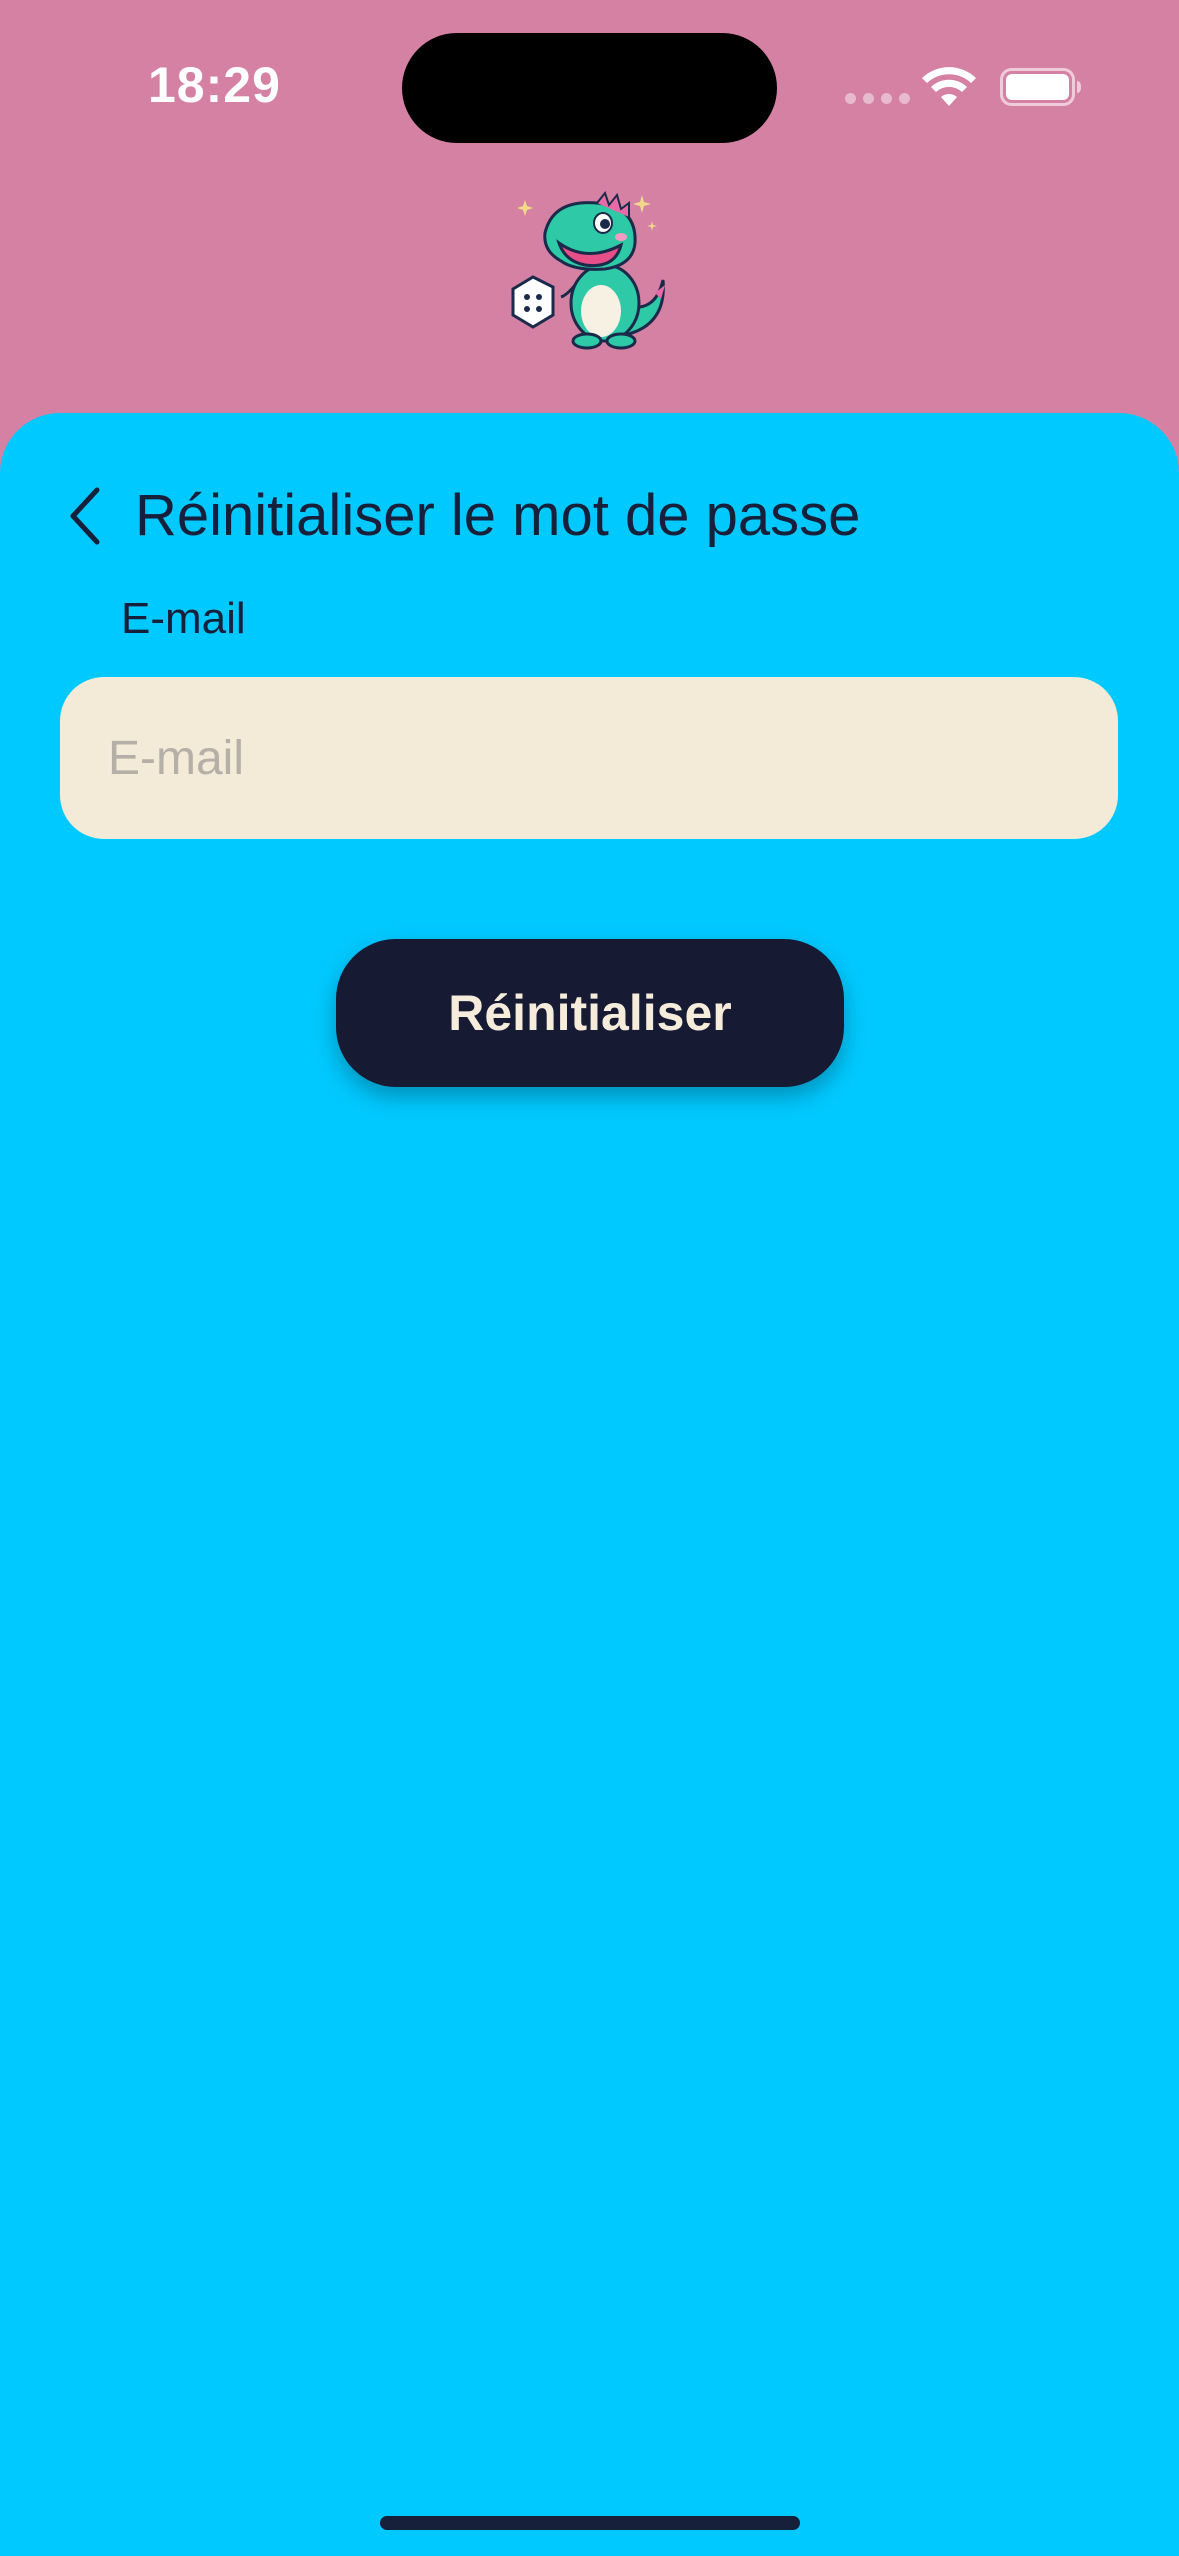 This screenshot has width=1179, height=2556. What do you see at coordinates (588, 270) in the screenshot?
I see `dinosaur-with-dice-logo` at bounding box center [588, 270].